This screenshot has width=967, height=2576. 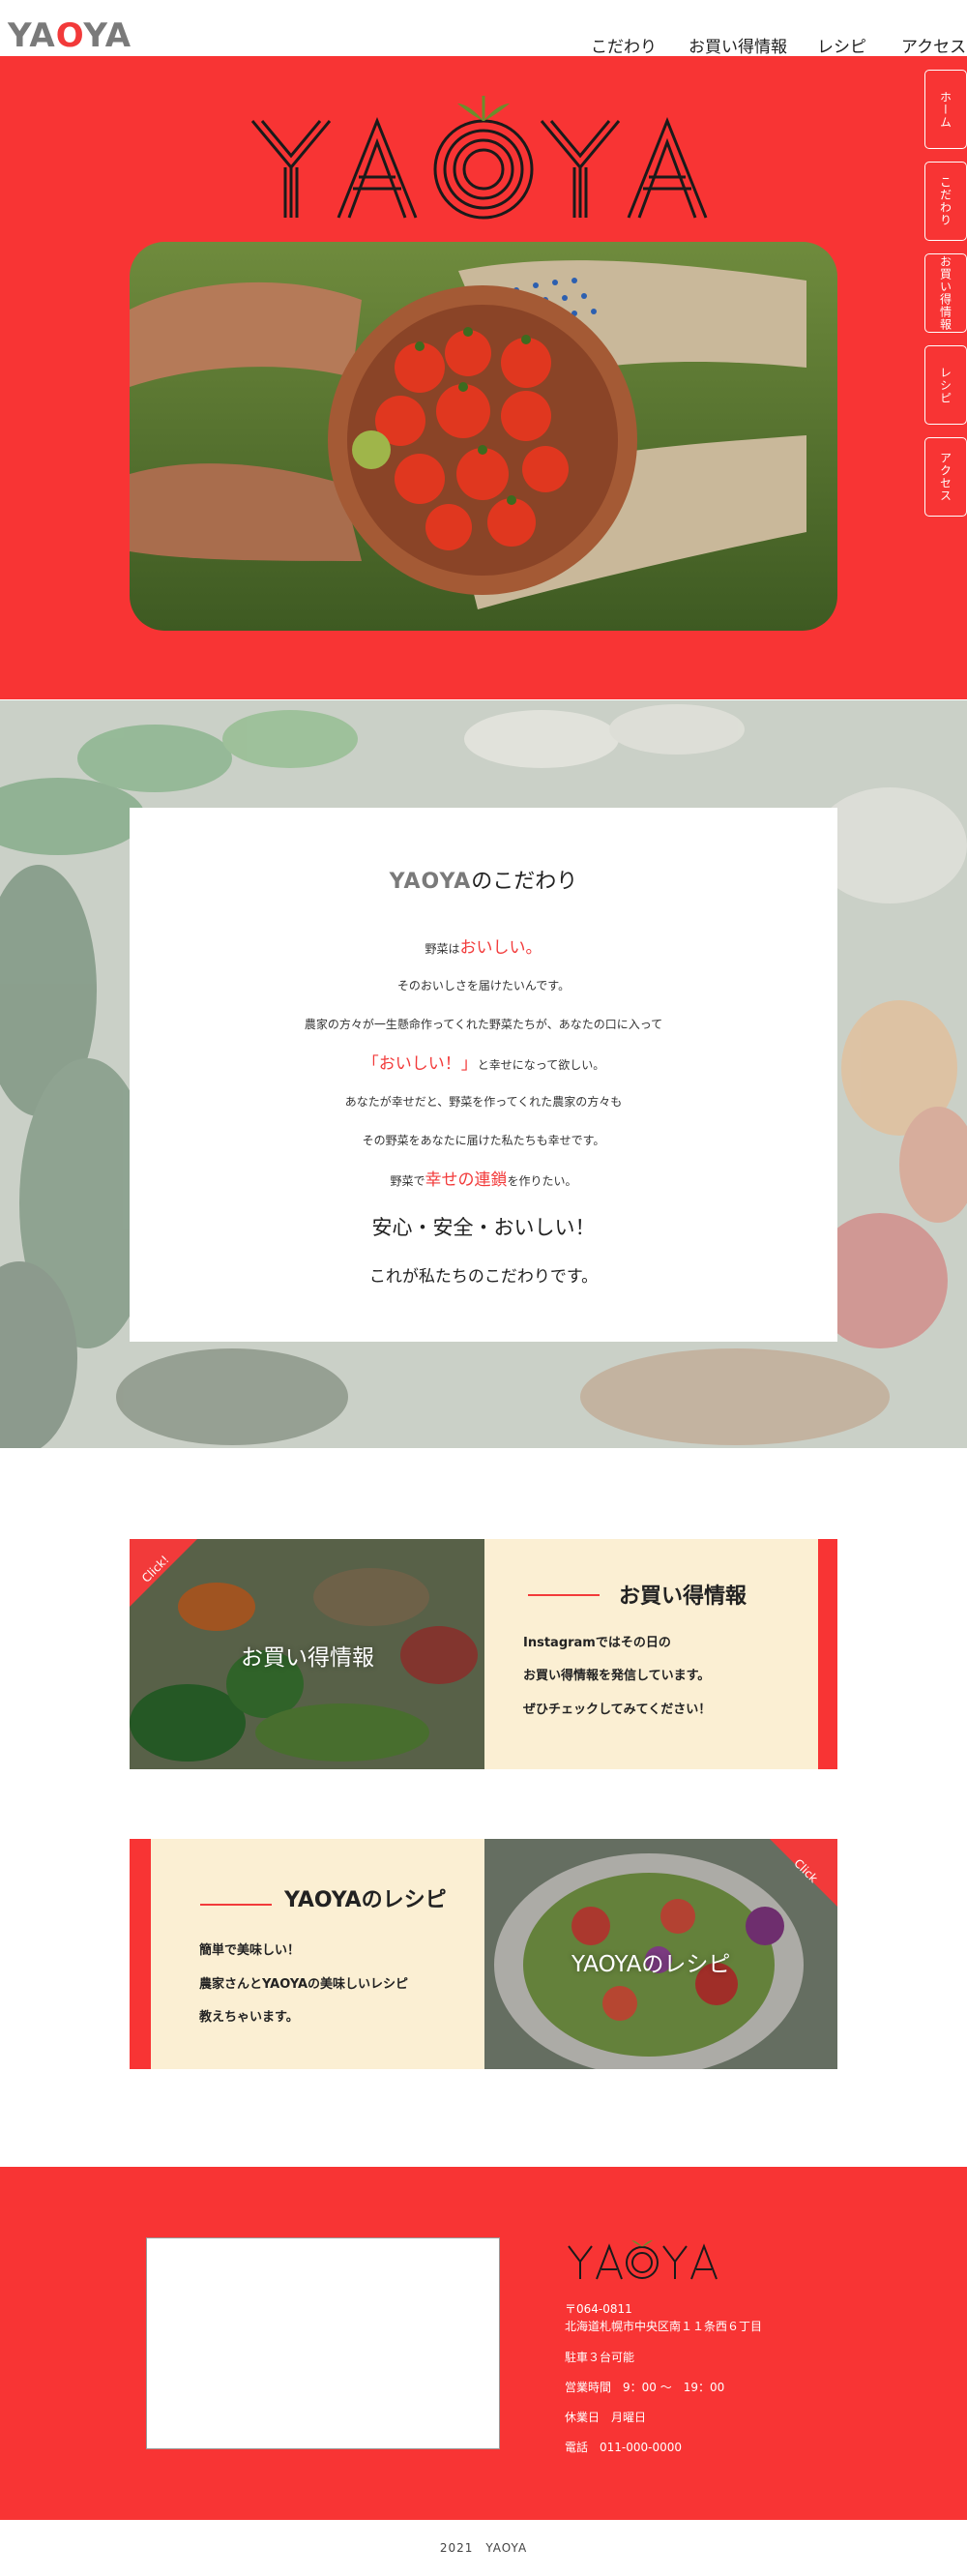 I want to click on recipe-title-rule, so click(x=236, y=1905).